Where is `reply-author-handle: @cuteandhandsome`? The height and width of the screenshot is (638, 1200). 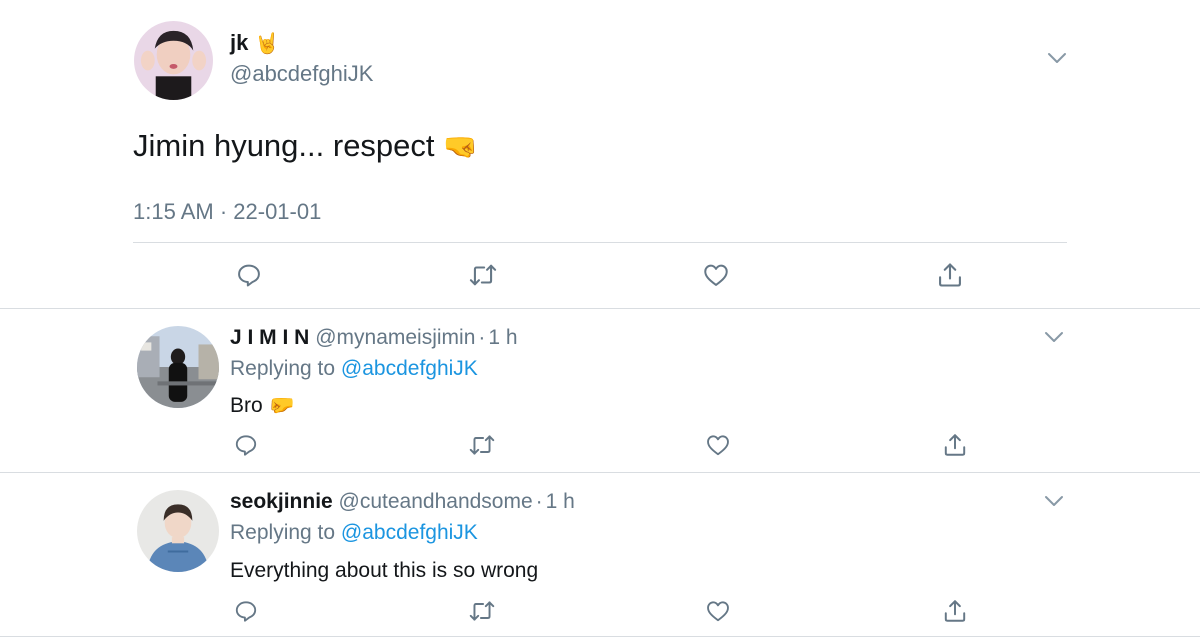 reply-author-handle: @cuteandhandsome is located at coordinates (436, 501).